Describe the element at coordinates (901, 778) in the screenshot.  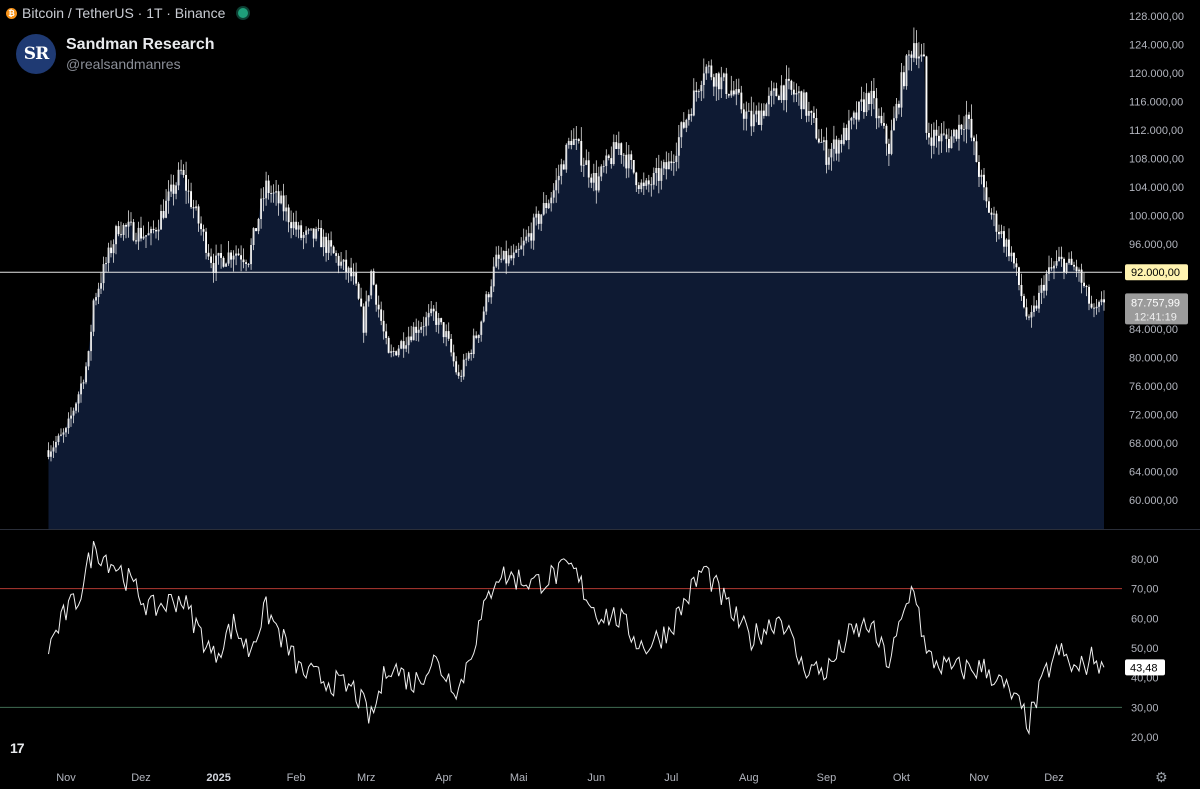
I see `time-axis-label: Okt` at that location.